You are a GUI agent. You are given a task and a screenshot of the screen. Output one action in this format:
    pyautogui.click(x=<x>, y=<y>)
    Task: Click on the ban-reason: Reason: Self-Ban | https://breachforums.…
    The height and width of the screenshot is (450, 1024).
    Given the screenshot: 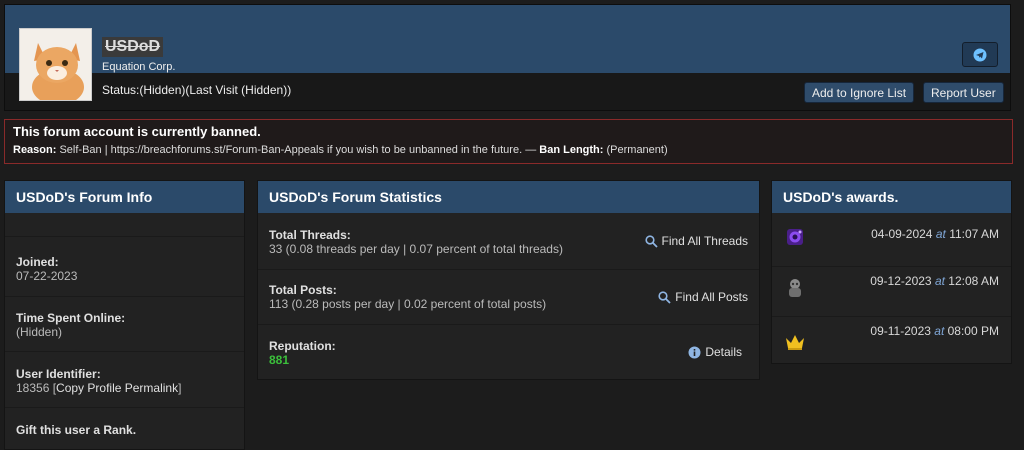 What is the action you would take?
    pyautogui.click(x=340, y=150)
    